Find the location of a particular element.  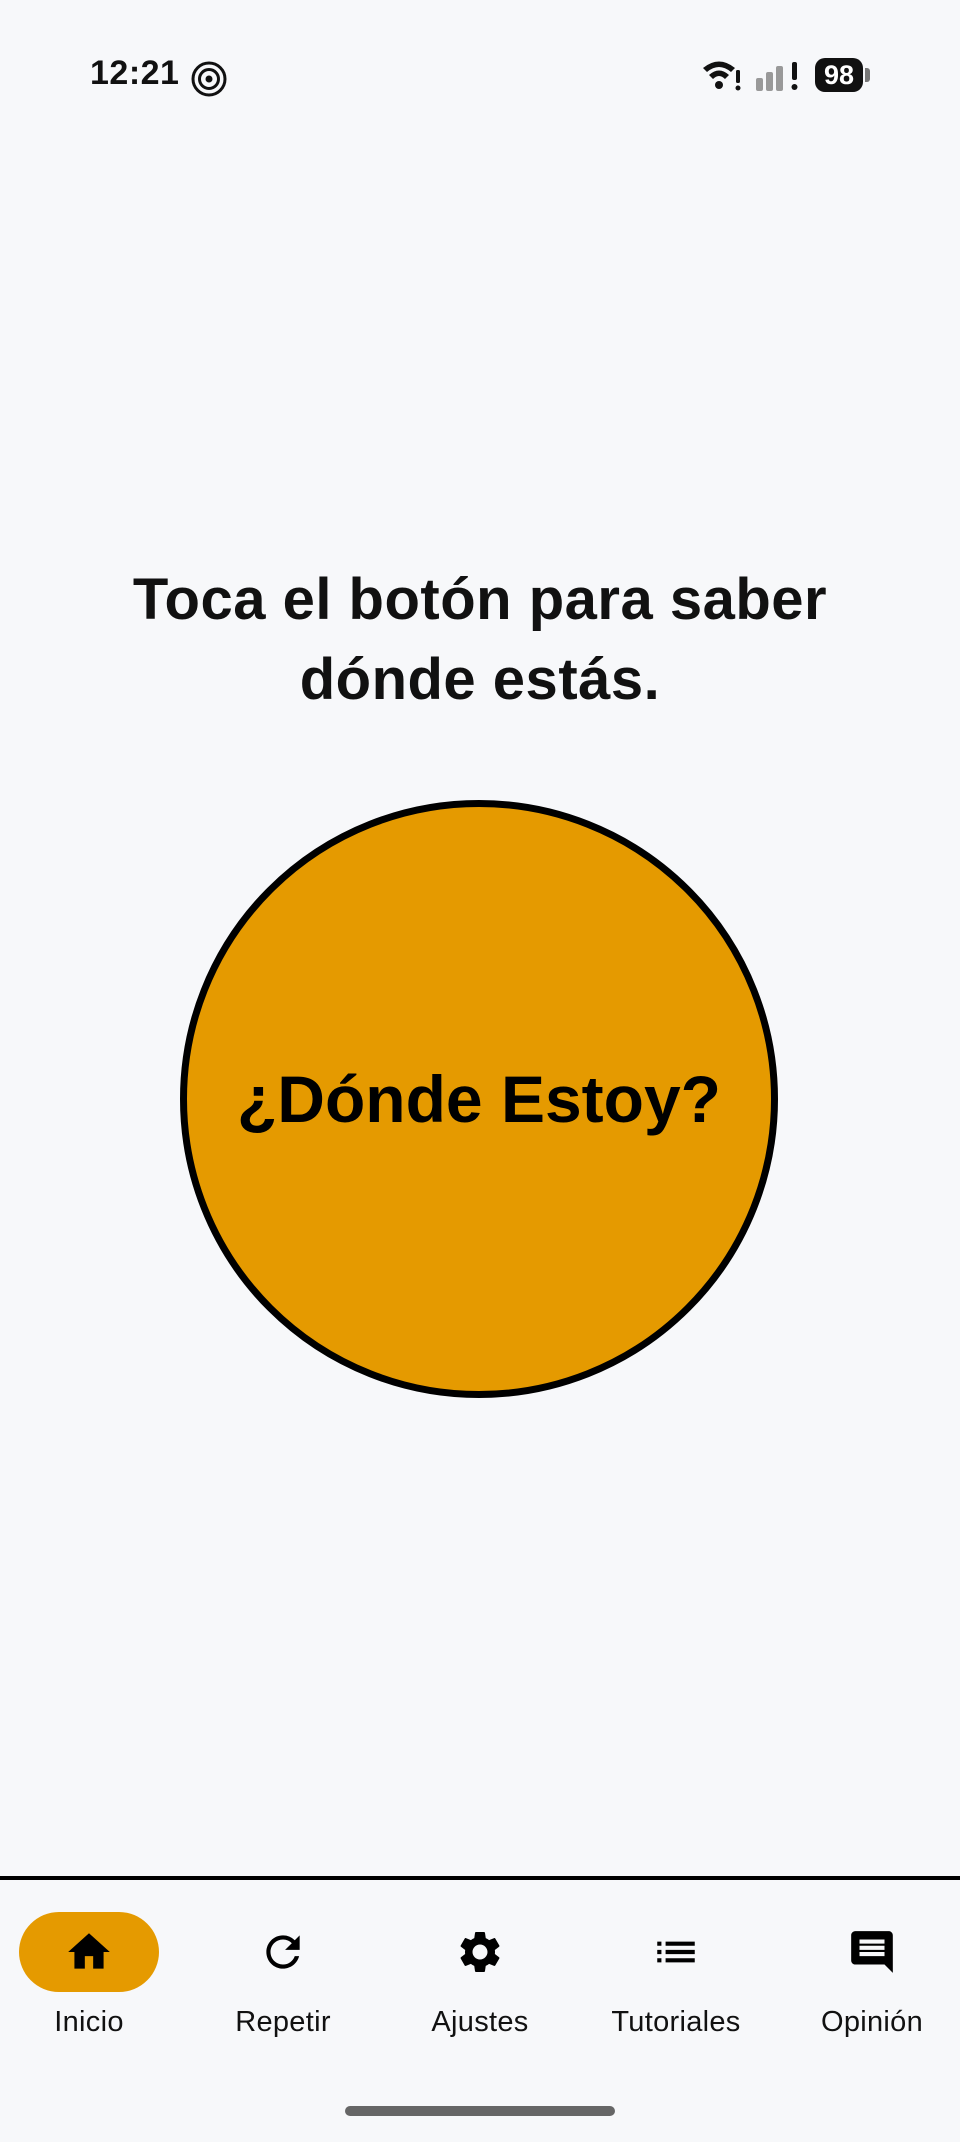

status-icons: 98 is located at coordinates (785, 75).